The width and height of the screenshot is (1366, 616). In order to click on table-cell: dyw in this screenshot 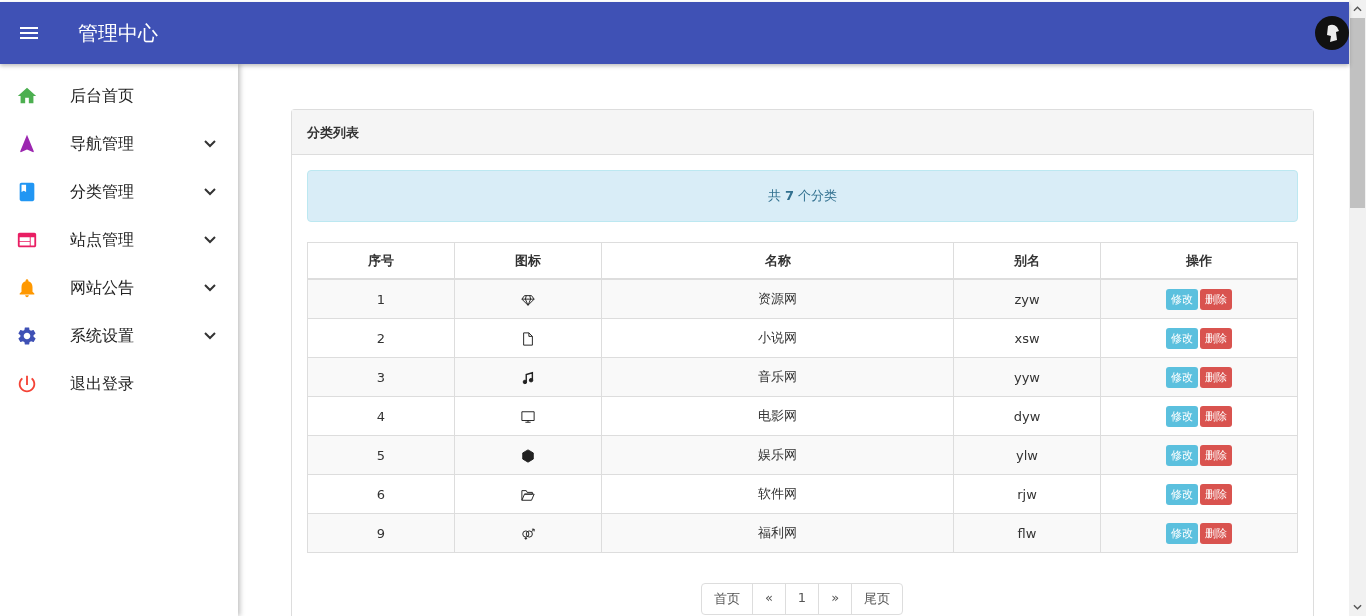, I will do `click(1027, 416)`.